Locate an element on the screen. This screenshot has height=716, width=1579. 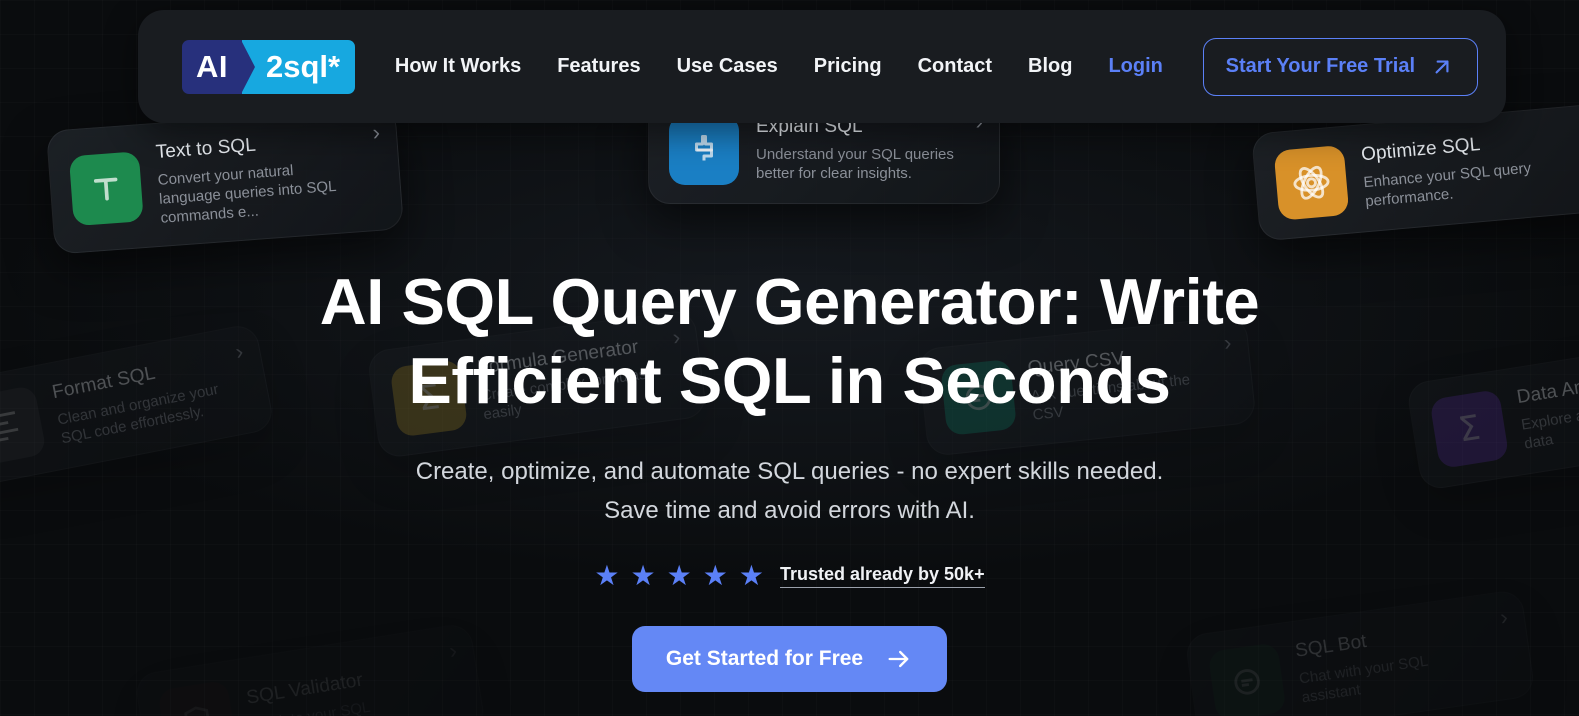
nav-link-pricing: Pricing is located at coordinates (848, 66).